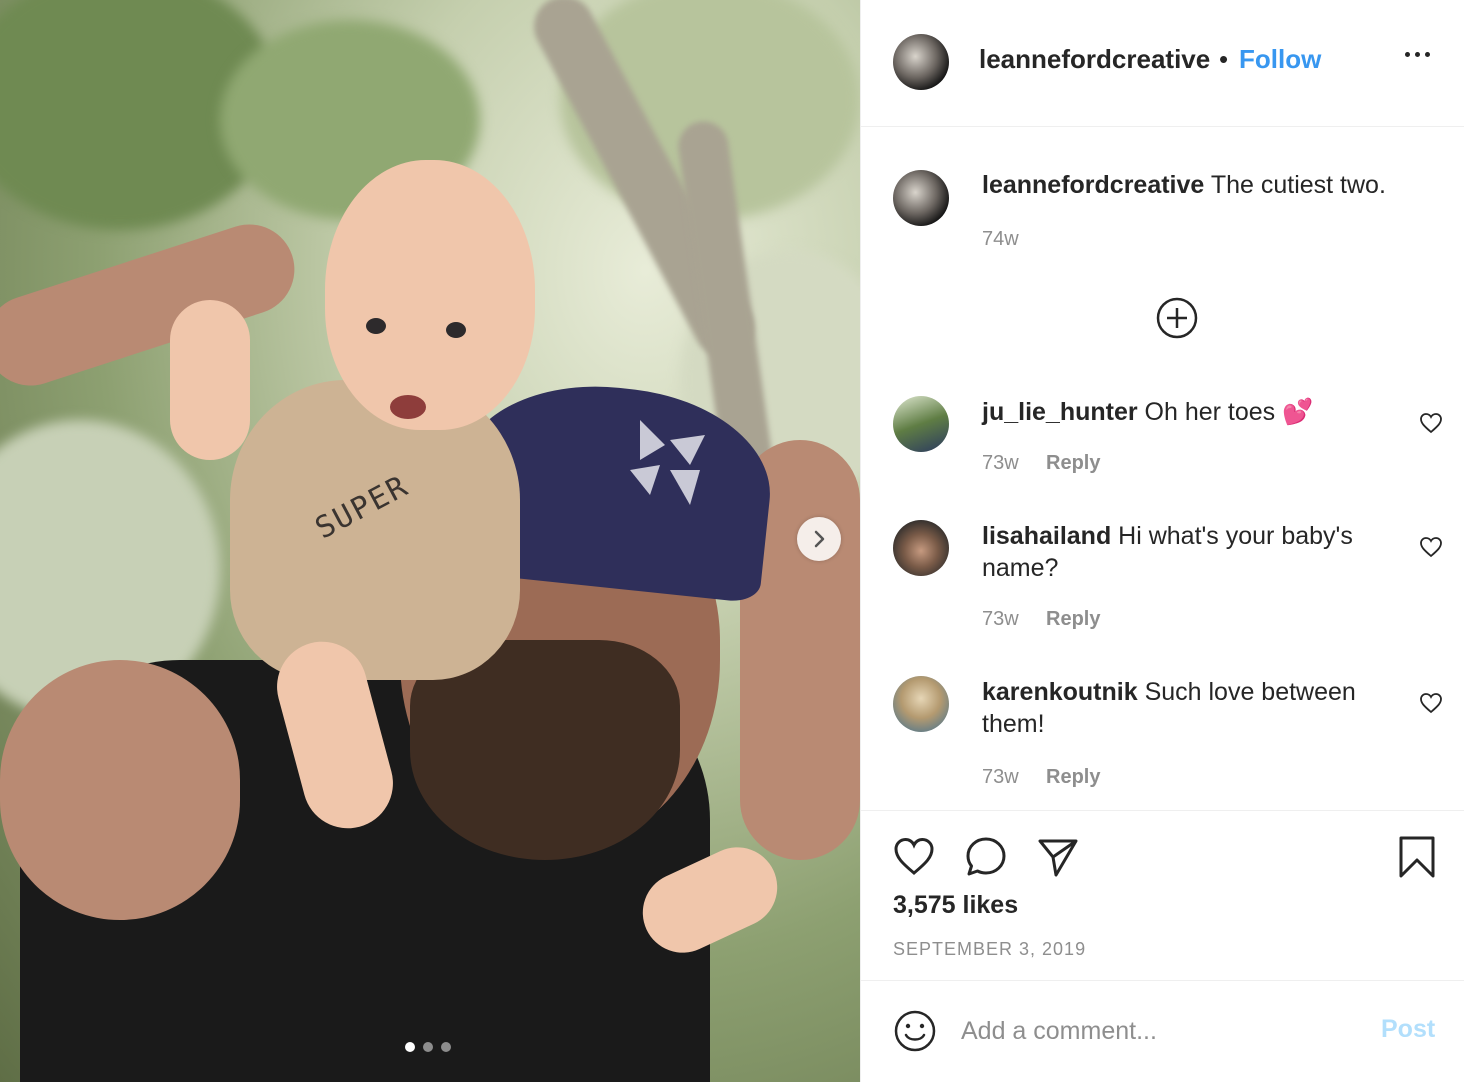  What do you see at coordinates (1298, 185) in the screenshot?
I see `caption-text: The cutiest two.` at bounding box center [1298, 185].